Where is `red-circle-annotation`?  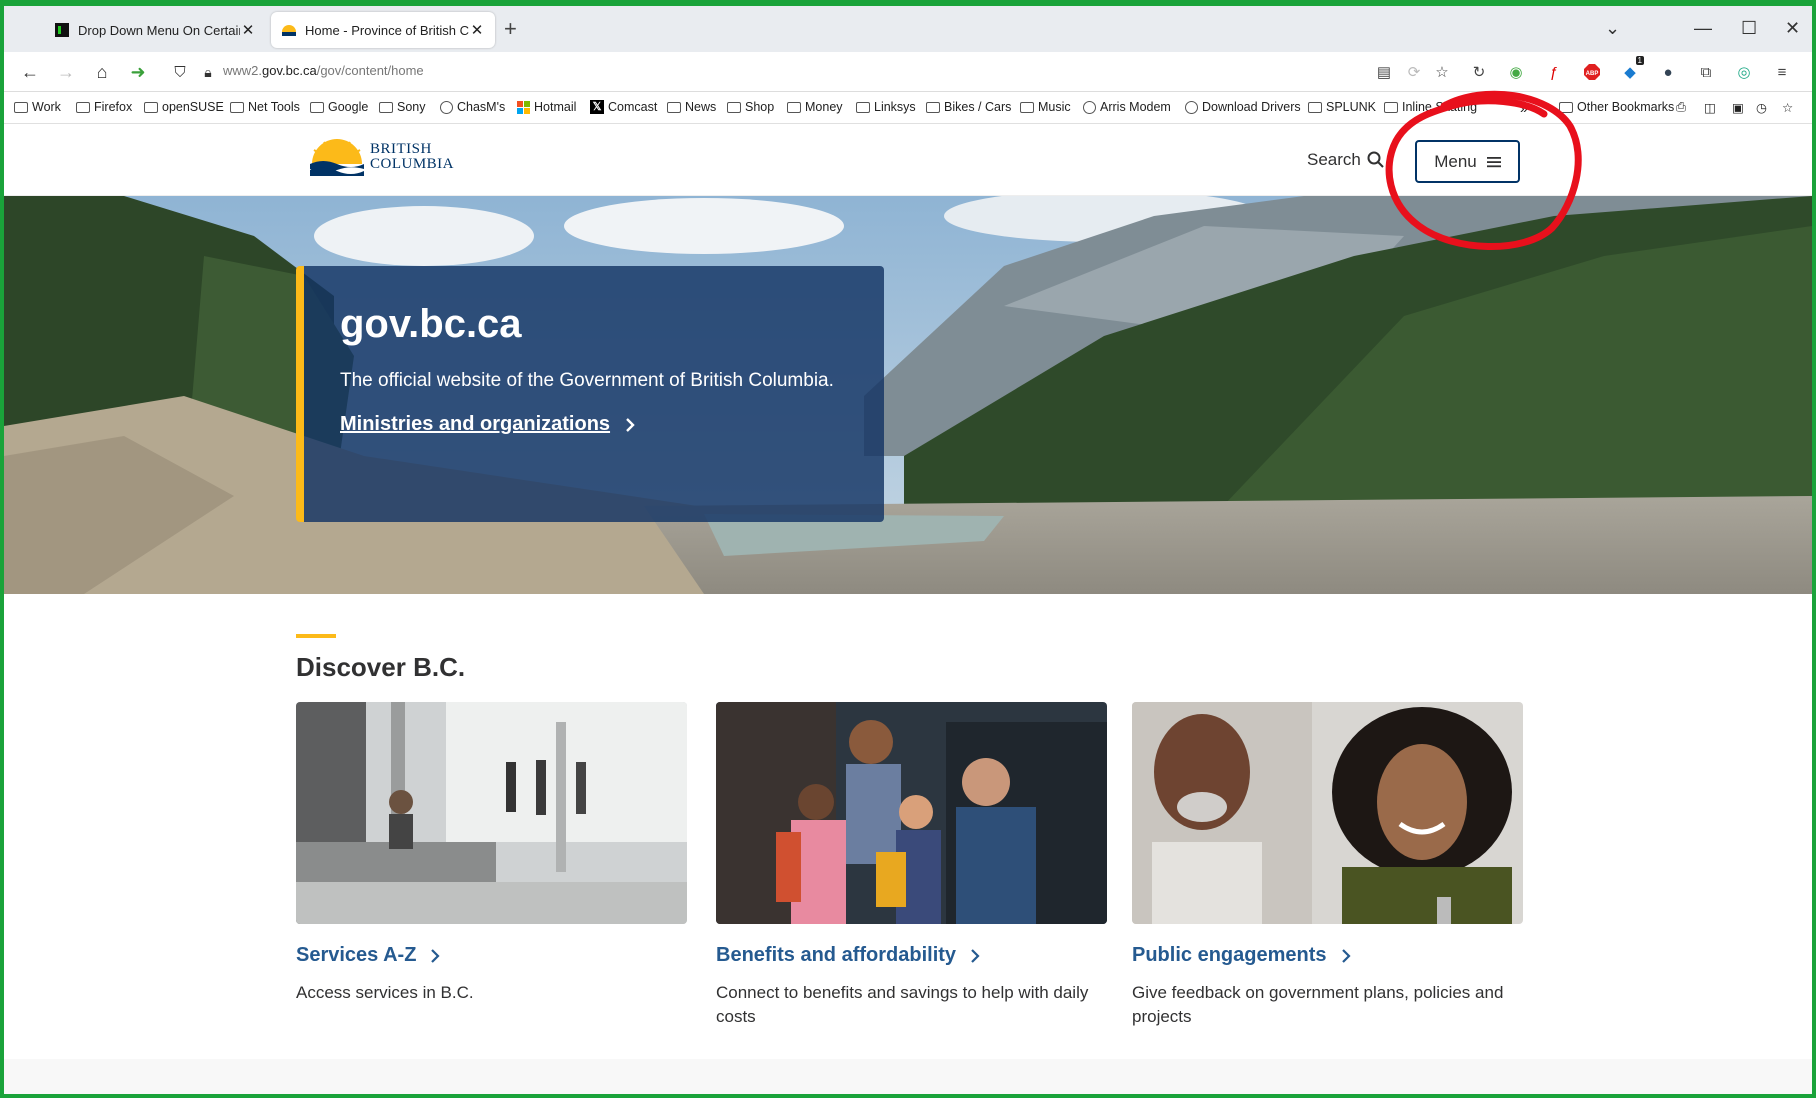 red-circle-annotation is located at coordinates (1483, 170).